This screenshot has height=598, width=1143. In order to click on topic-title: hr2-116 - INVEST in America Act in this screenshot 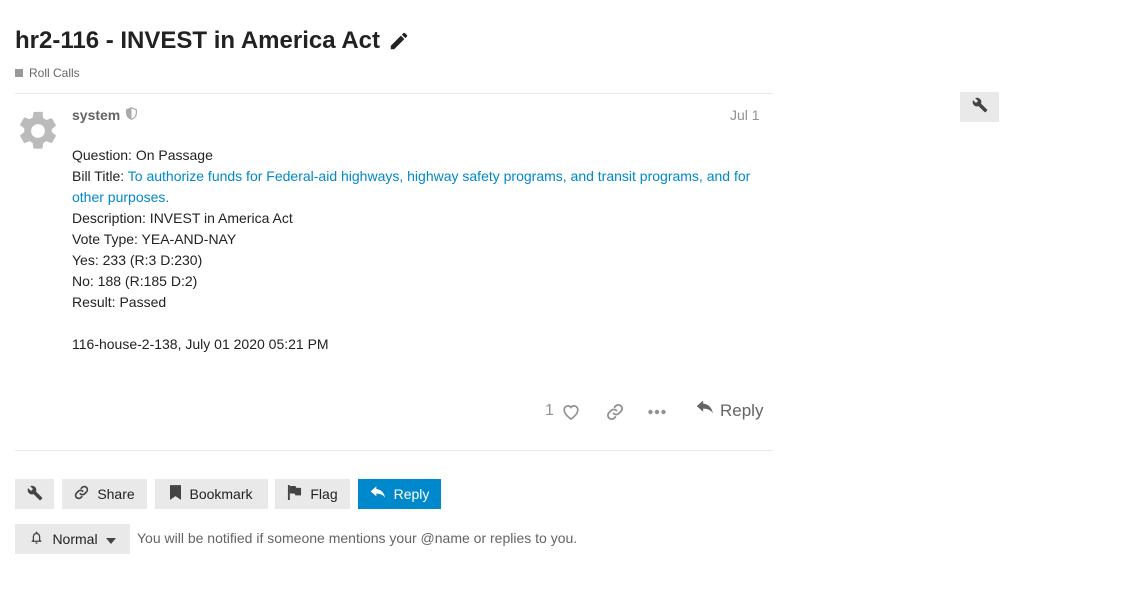, I will do `click(197, 41)`.